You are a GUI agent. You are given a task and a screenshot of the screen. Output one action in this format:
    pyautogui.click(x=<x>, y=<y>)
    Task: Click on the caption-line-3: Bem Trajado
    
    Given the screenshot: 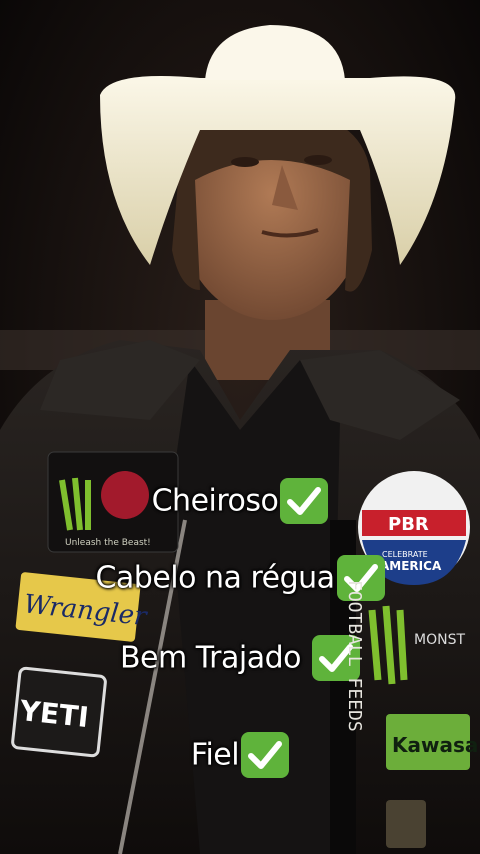 What is the action you would take?
    pyautogui.click(x=240, y=658)
    